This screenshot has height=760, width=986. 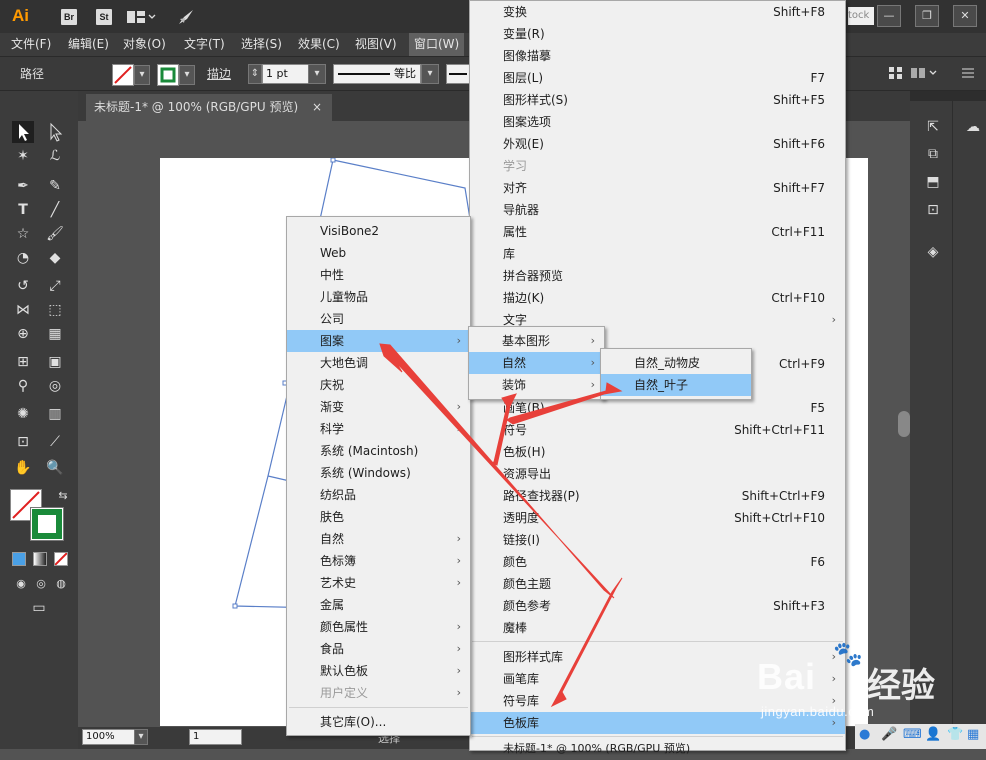 What do you see at coordinates (657, 518) in the screenshot?
I see `window-menu-item: 透明度 Shift+Ctrl+F10` at bounding box center [657, 518].